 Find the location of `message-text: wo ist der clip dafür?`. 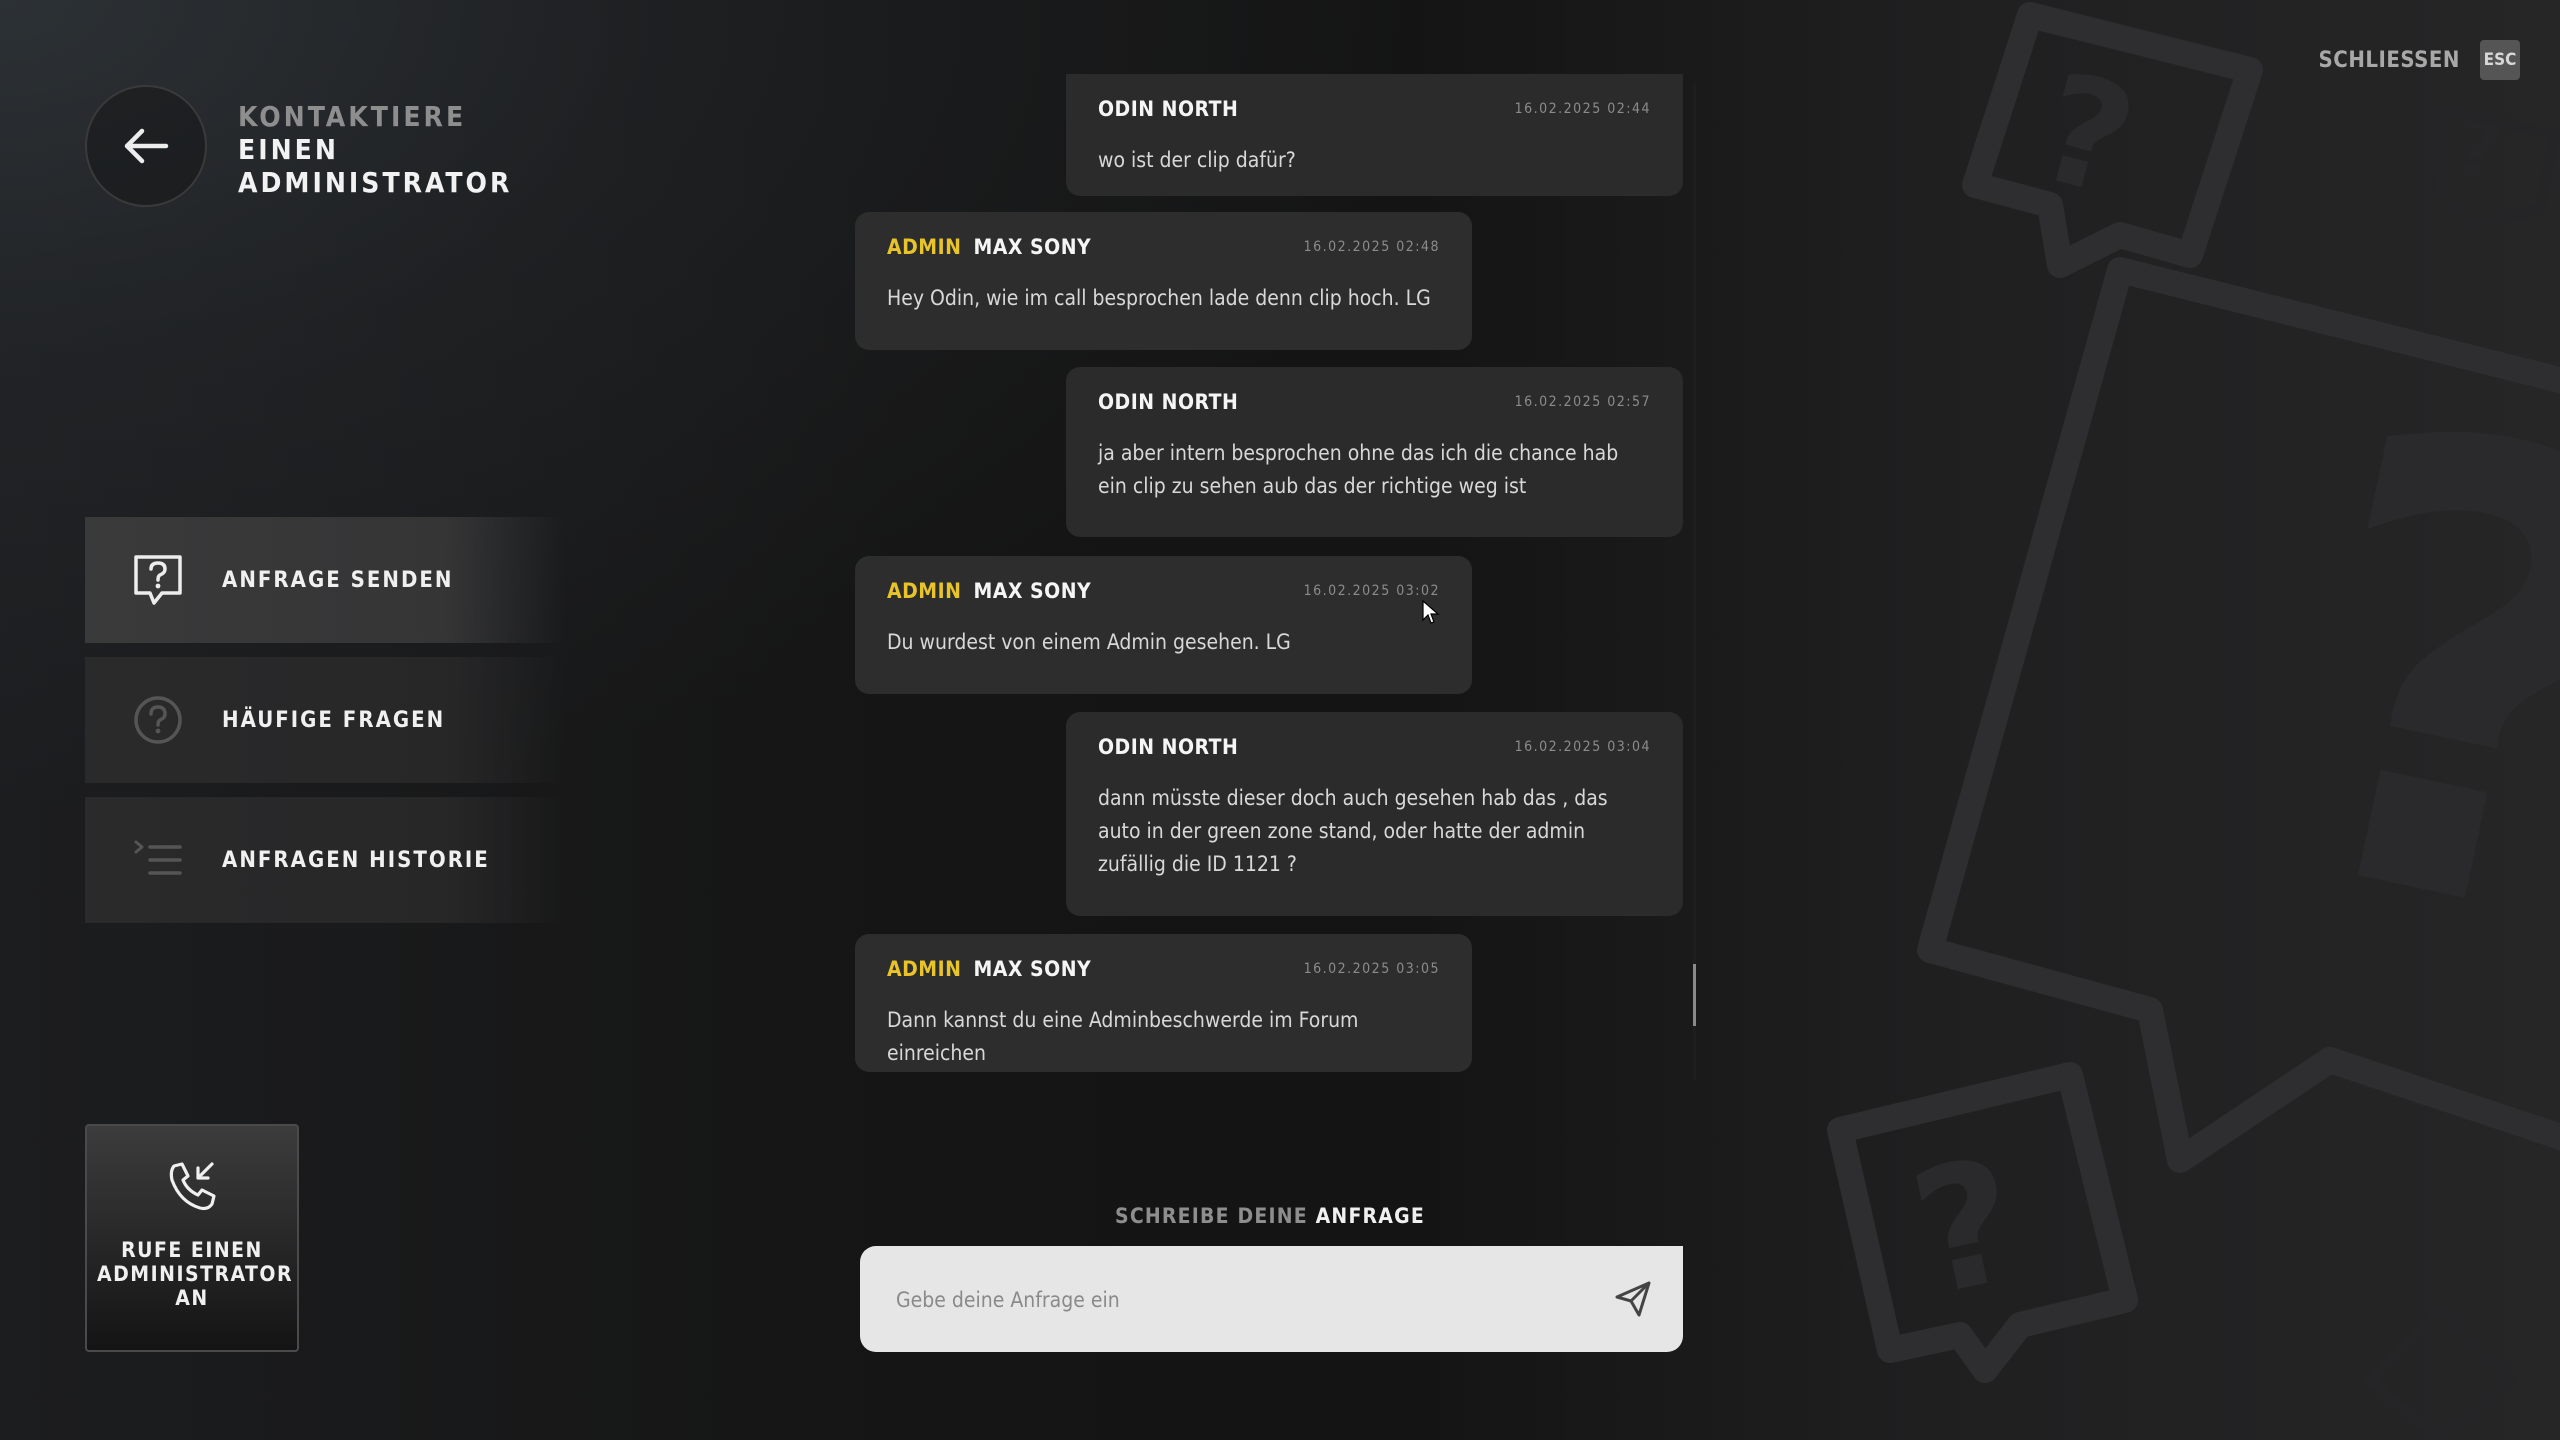

message-text: wo ist der clip dafür? is located at coordinates (1197, 160).